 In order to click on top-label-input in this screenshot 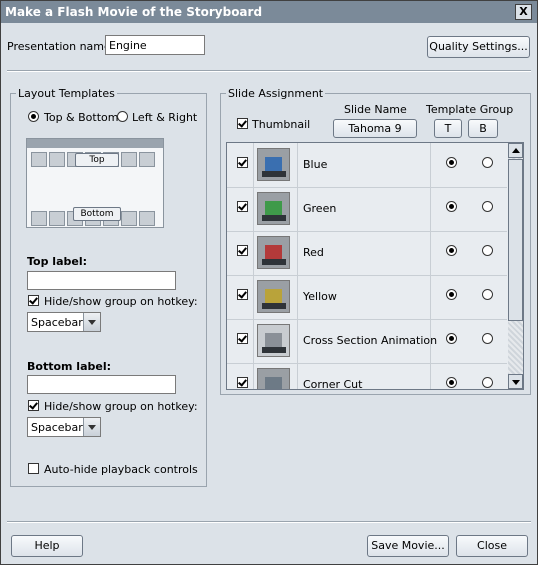, I will do `click(101, 280)`.